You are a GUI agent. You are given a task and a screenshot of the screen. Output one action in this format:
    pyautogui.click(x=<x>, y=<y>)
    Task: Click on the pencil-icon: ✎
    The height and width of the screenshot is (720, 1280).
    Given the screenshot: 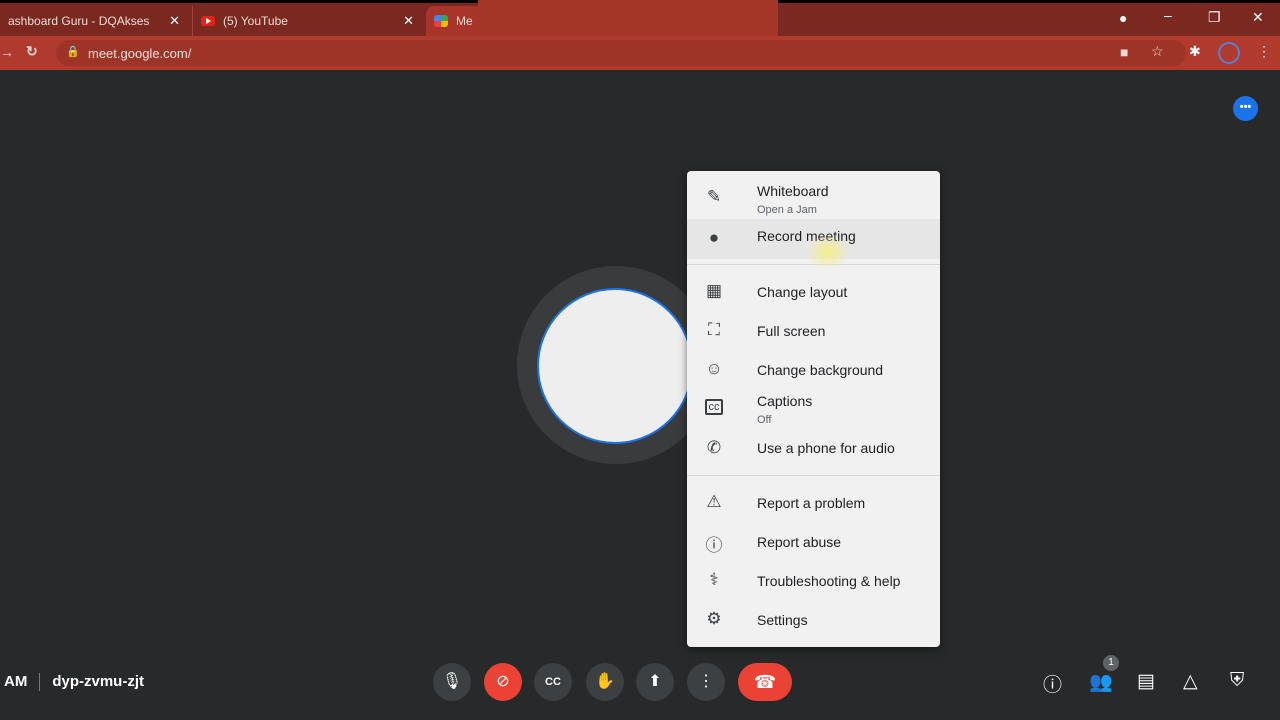 What is the action you would take?
    pyautogui.click(x=714, y=196)
    